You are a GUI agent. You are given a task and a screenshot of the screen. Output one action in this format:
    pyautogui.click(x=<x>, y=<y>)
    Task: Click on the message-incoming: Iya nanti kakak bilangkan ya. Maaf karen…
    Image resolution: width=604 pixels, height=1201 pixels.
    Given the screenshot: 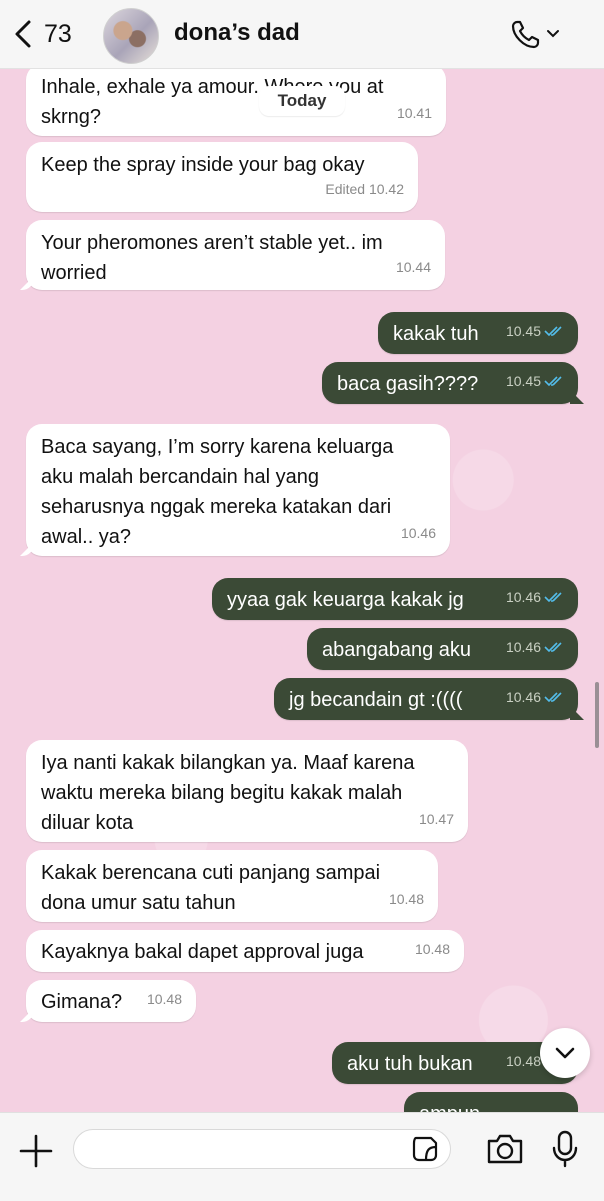 What is the action you would take?
    pyautogui.click(x=247, y=791)
    